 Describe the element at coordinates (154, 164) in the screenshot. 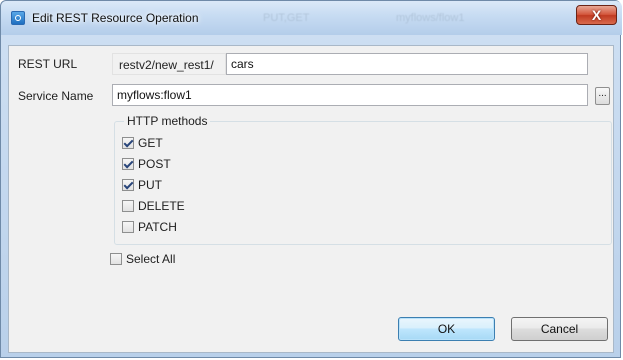

I see `method-label: POST` at that location.